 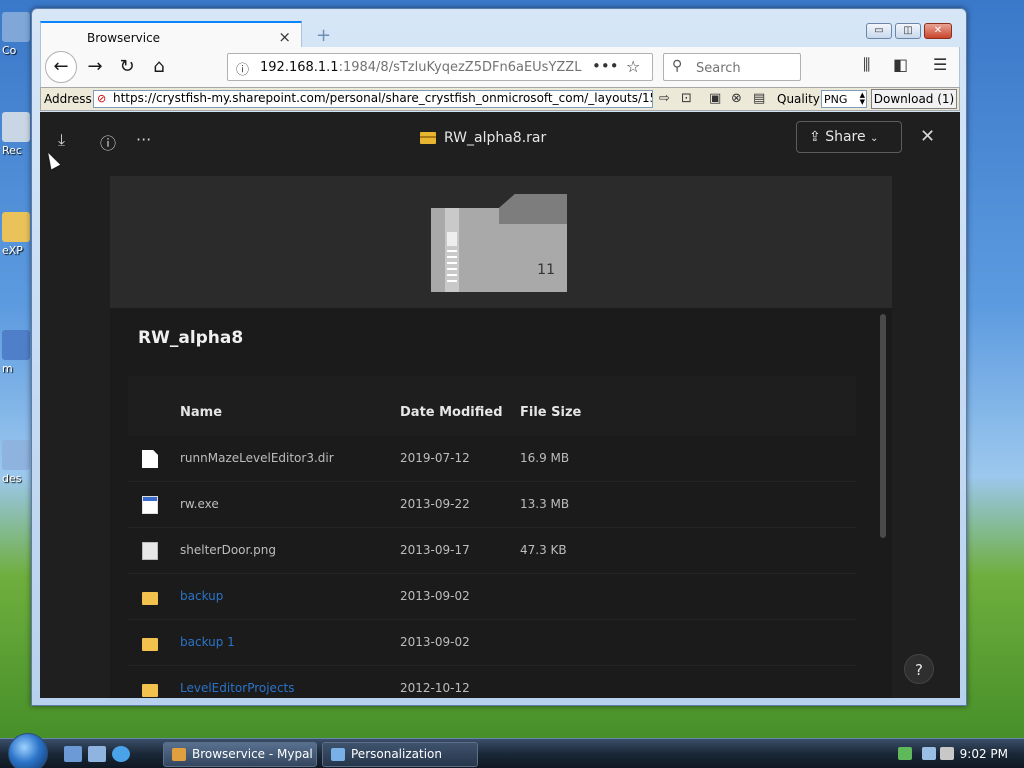 I want to click on desktop-icon-recycle-bin: Rec, so click(x=16, y=134).